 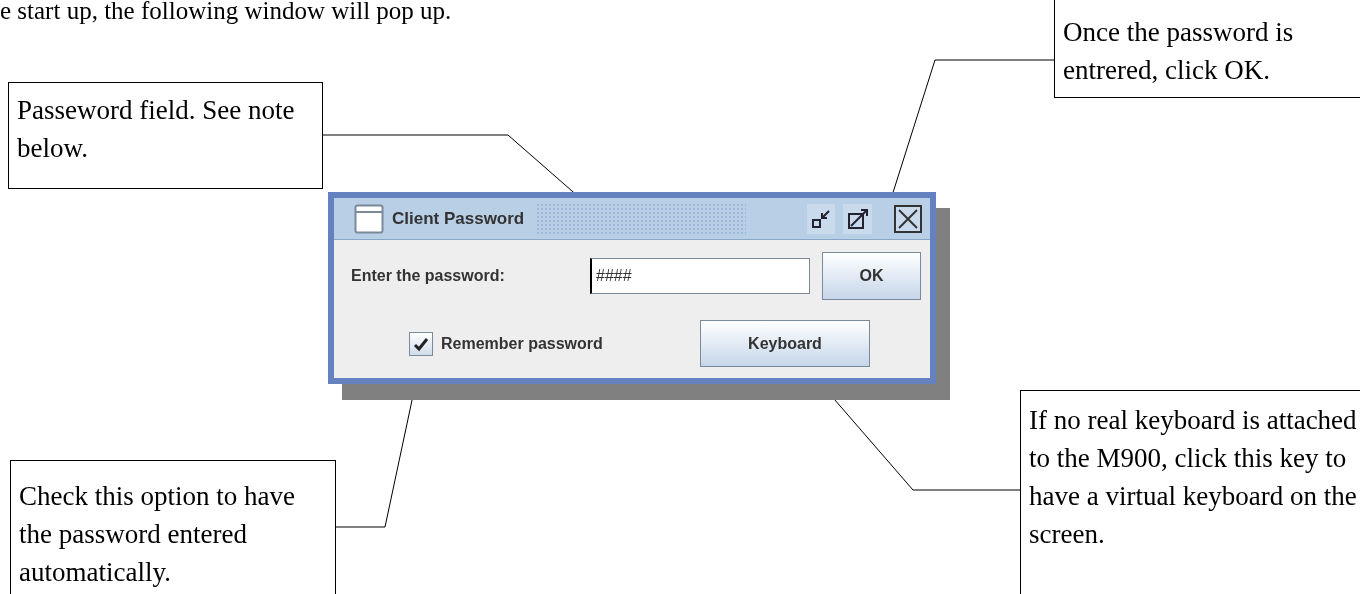 What do you see at coordinates (369, 218) in the screenshot?
I see `window-icon` at bounding box center [369, 218].